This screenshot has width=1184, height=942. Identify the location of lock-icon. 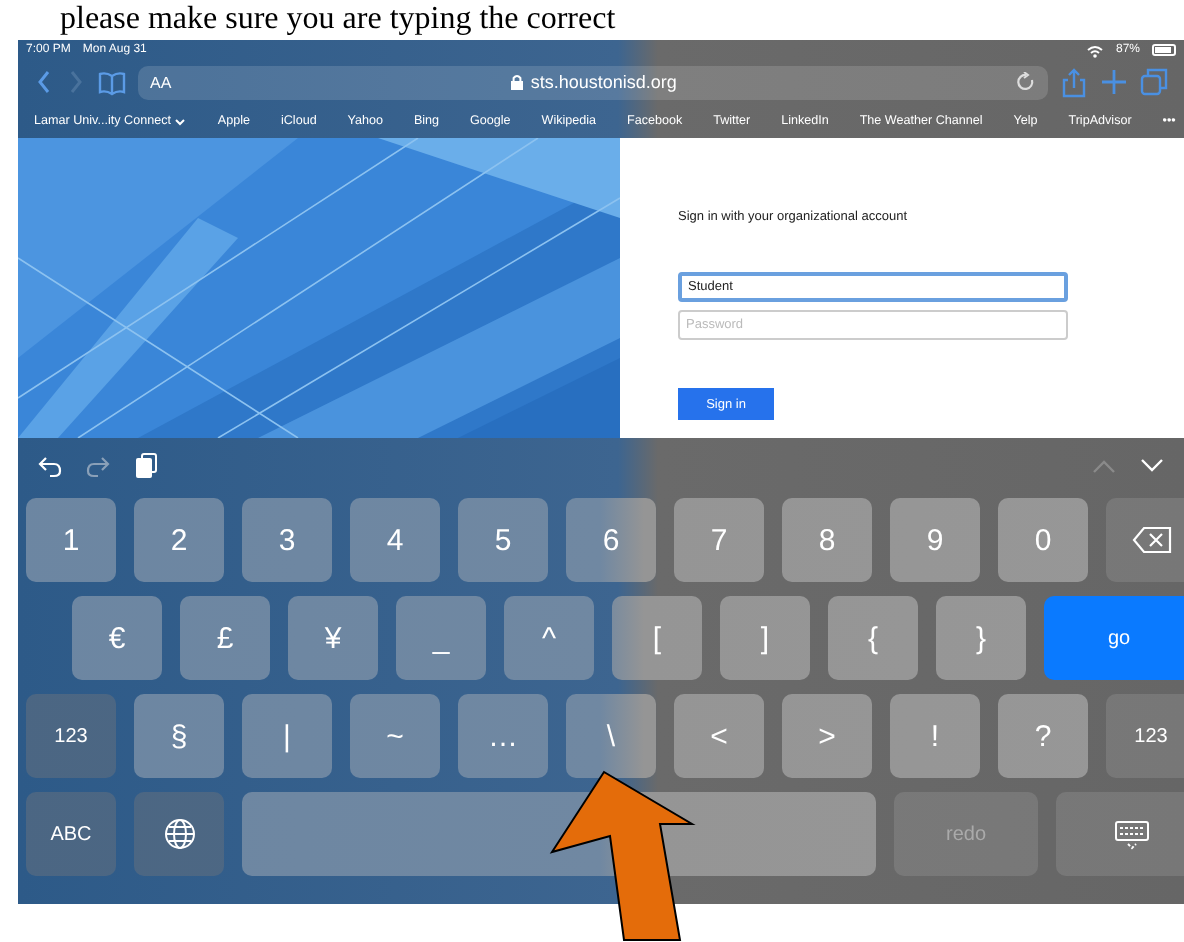
(517, 82).